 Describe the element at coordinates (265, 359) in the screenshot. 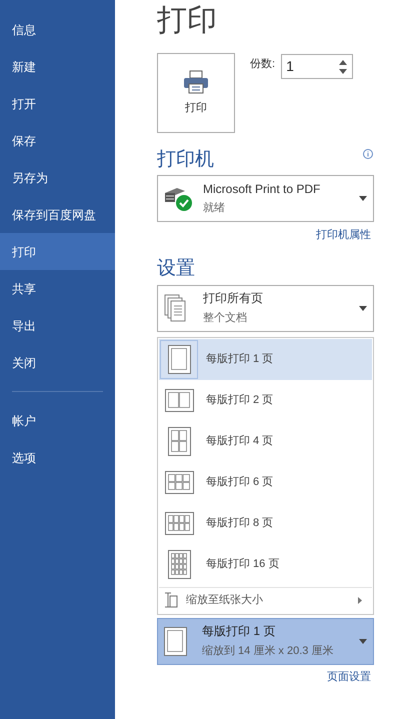

I see `menu-item: 每版打印 1 页` at that location.